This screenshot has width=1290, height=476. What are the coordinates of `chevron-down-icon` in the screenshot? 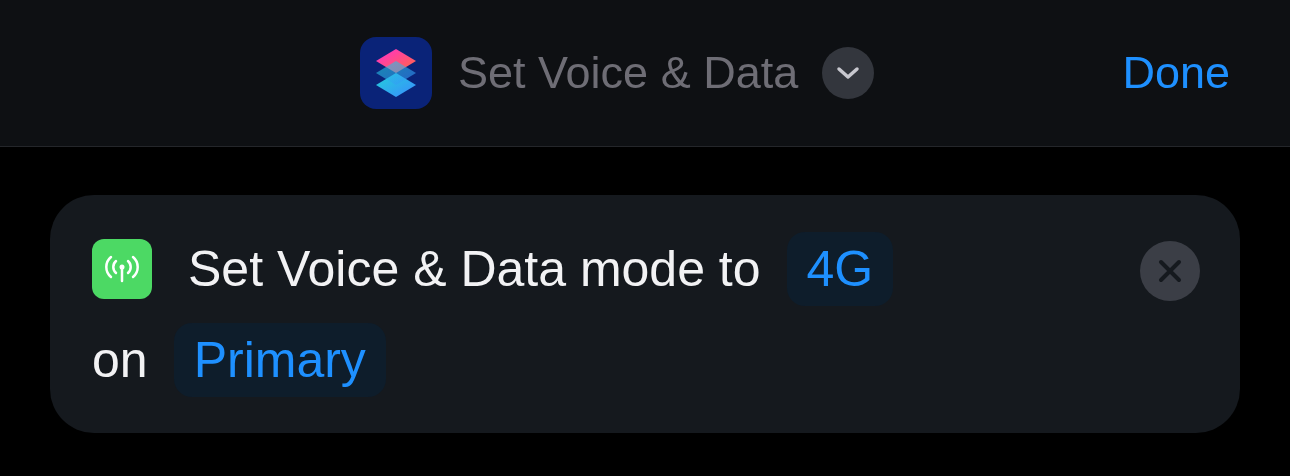 It's located at (848, 73).